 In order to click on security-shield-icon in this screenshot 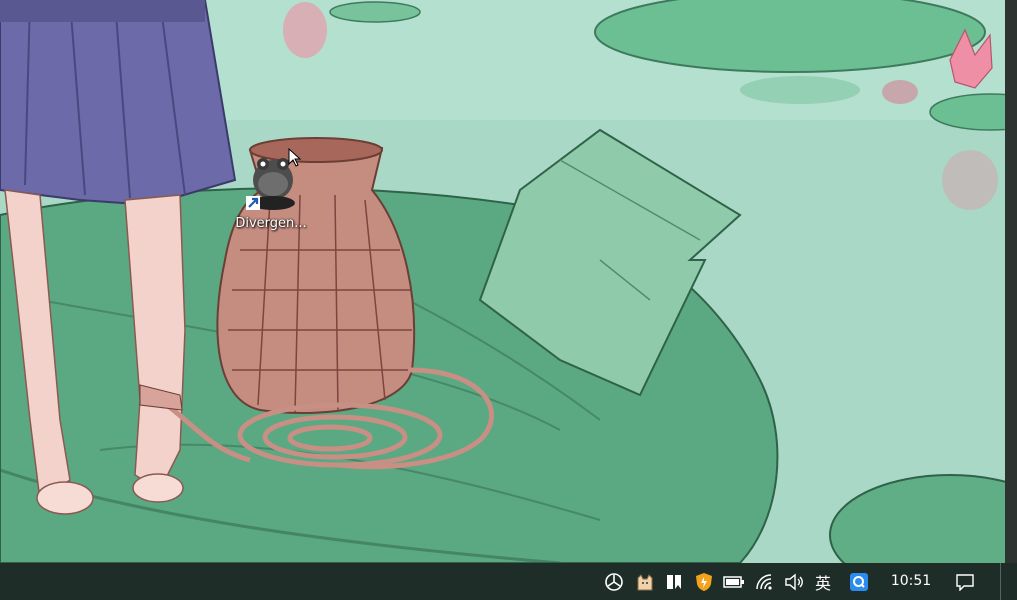, I will do `click(704, 581)`.